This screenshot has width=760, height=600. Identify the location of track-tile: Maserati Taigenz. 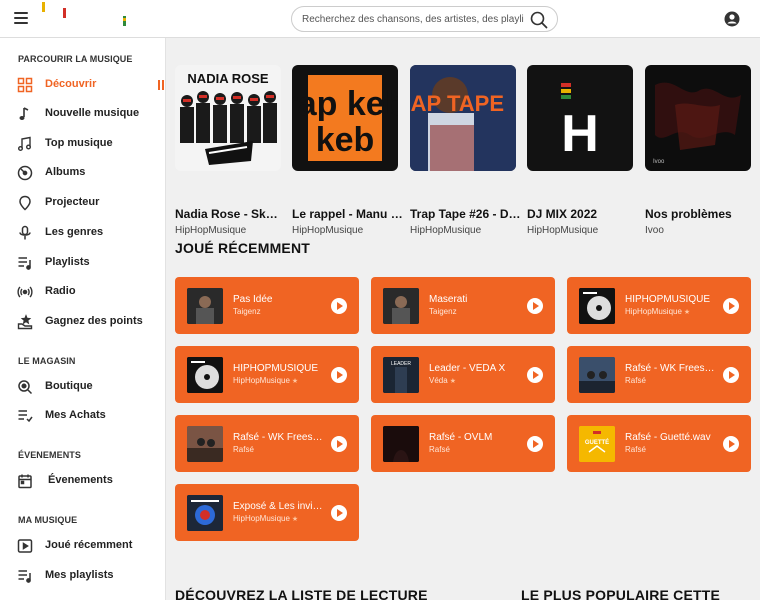
(463, 305).